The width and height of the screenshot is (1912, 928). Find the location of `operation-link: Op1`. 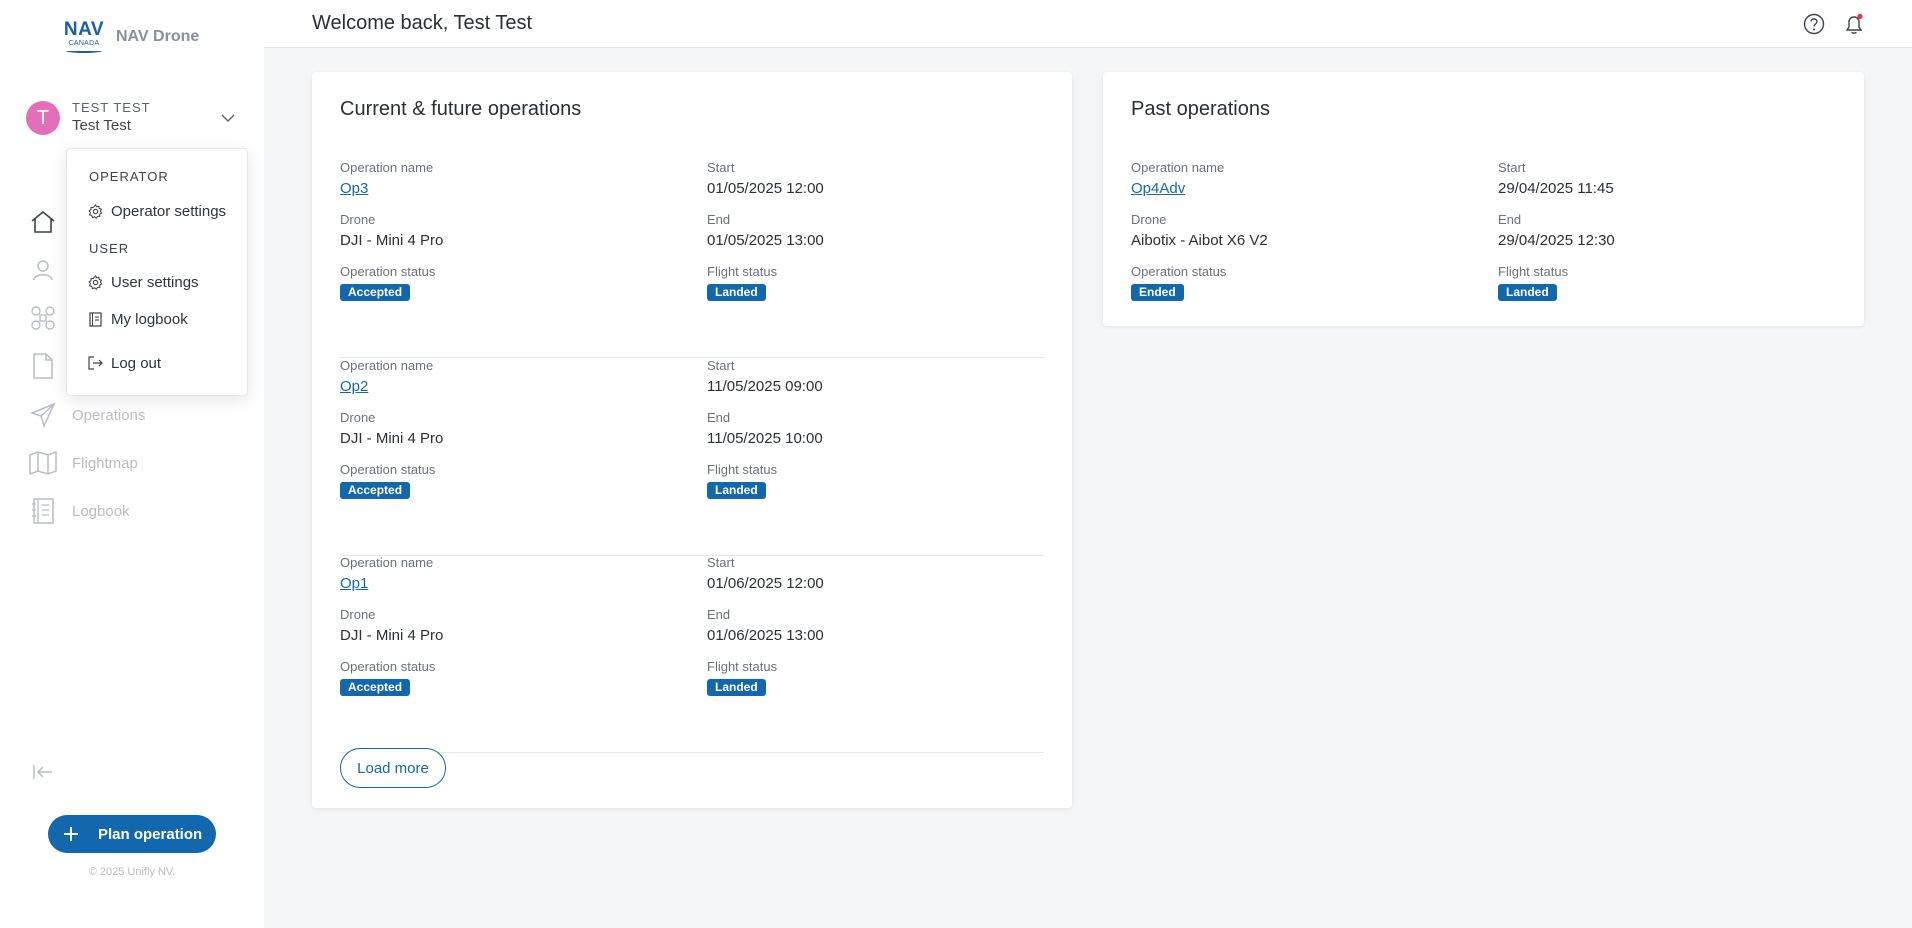

operation-link: Op1 is located at coordinates (354, 584).